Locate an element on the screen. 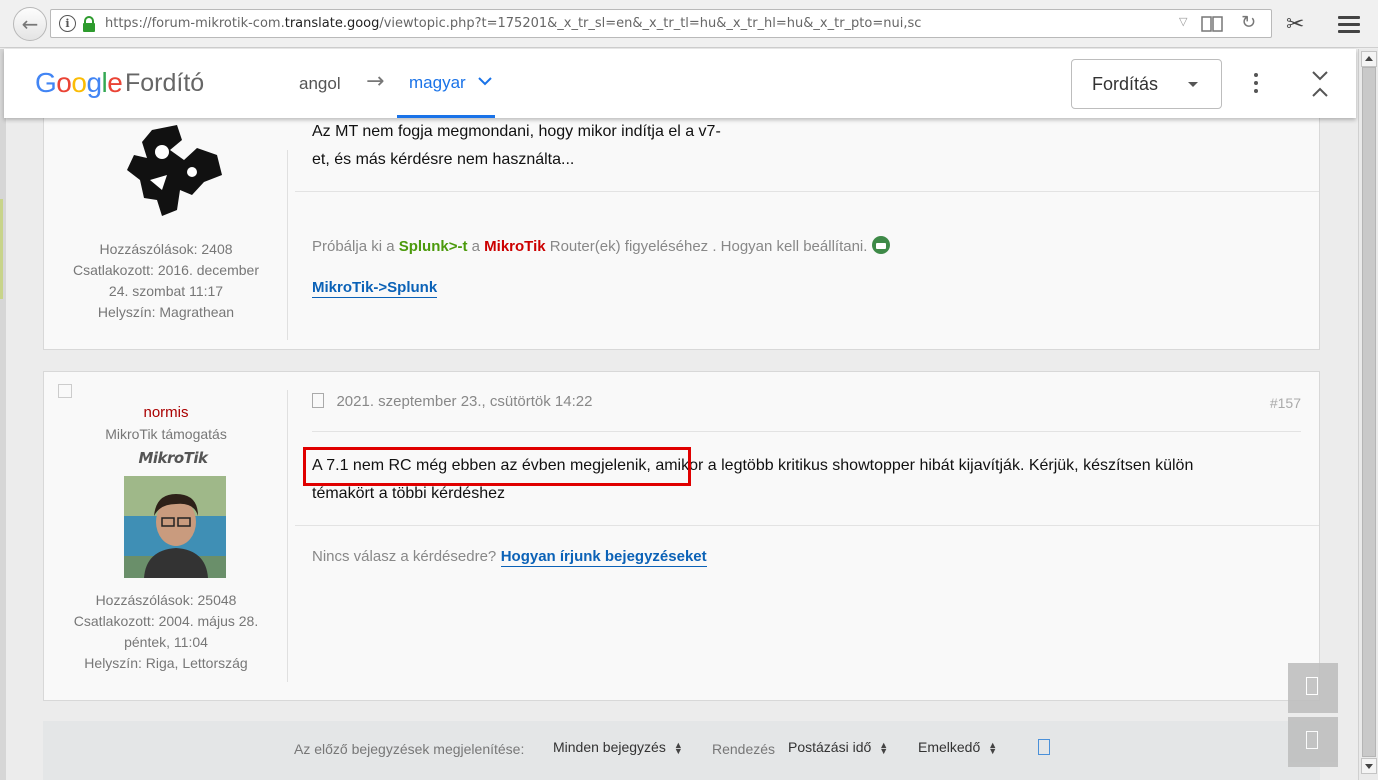 The width and height of the screenshot is (1378, 780). hamburger-menu-icon is located at coordinates (1349, 25).